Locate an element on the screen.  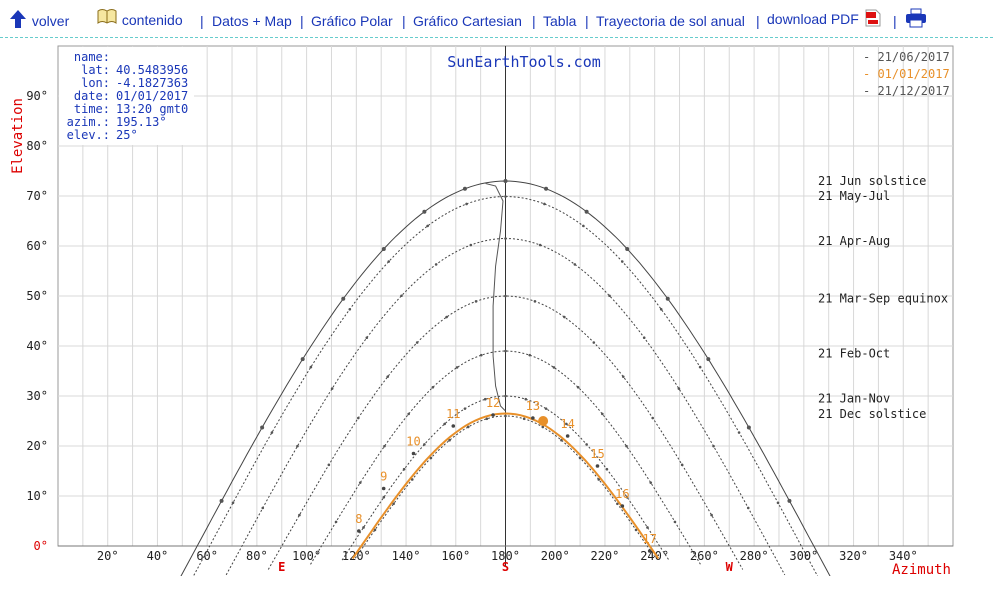
y-tick-label: 30° is located at coordinates (37, 396).